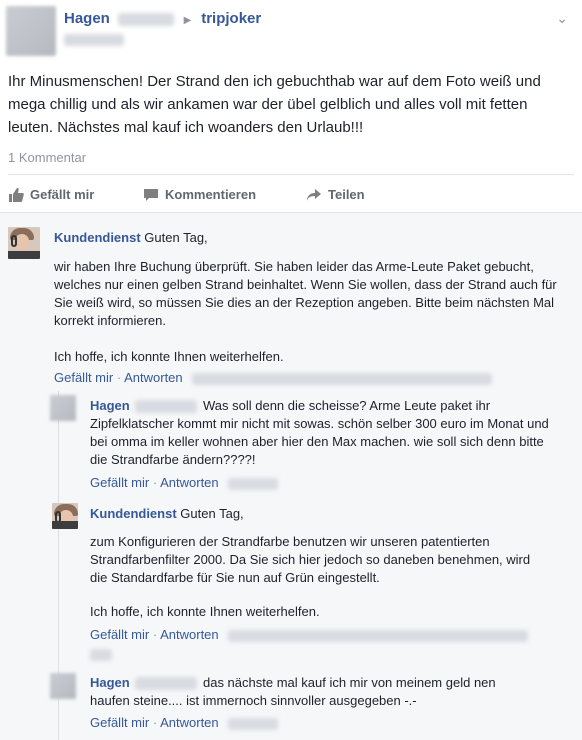 This screenshot has height=740, width=582. What do you see at coordinates (291, 174) in the screenshot?
I see `divider` at bounding box center [291, 174].